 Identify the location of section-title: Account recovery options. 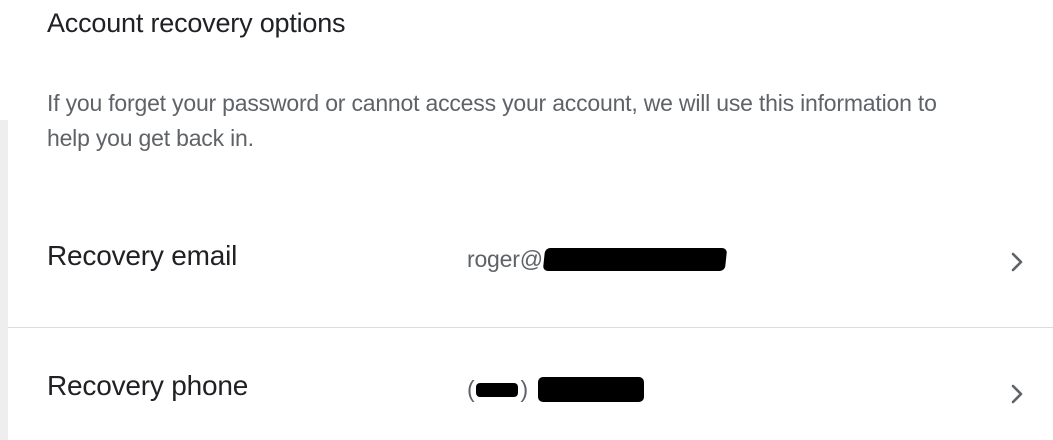
(196, 23).